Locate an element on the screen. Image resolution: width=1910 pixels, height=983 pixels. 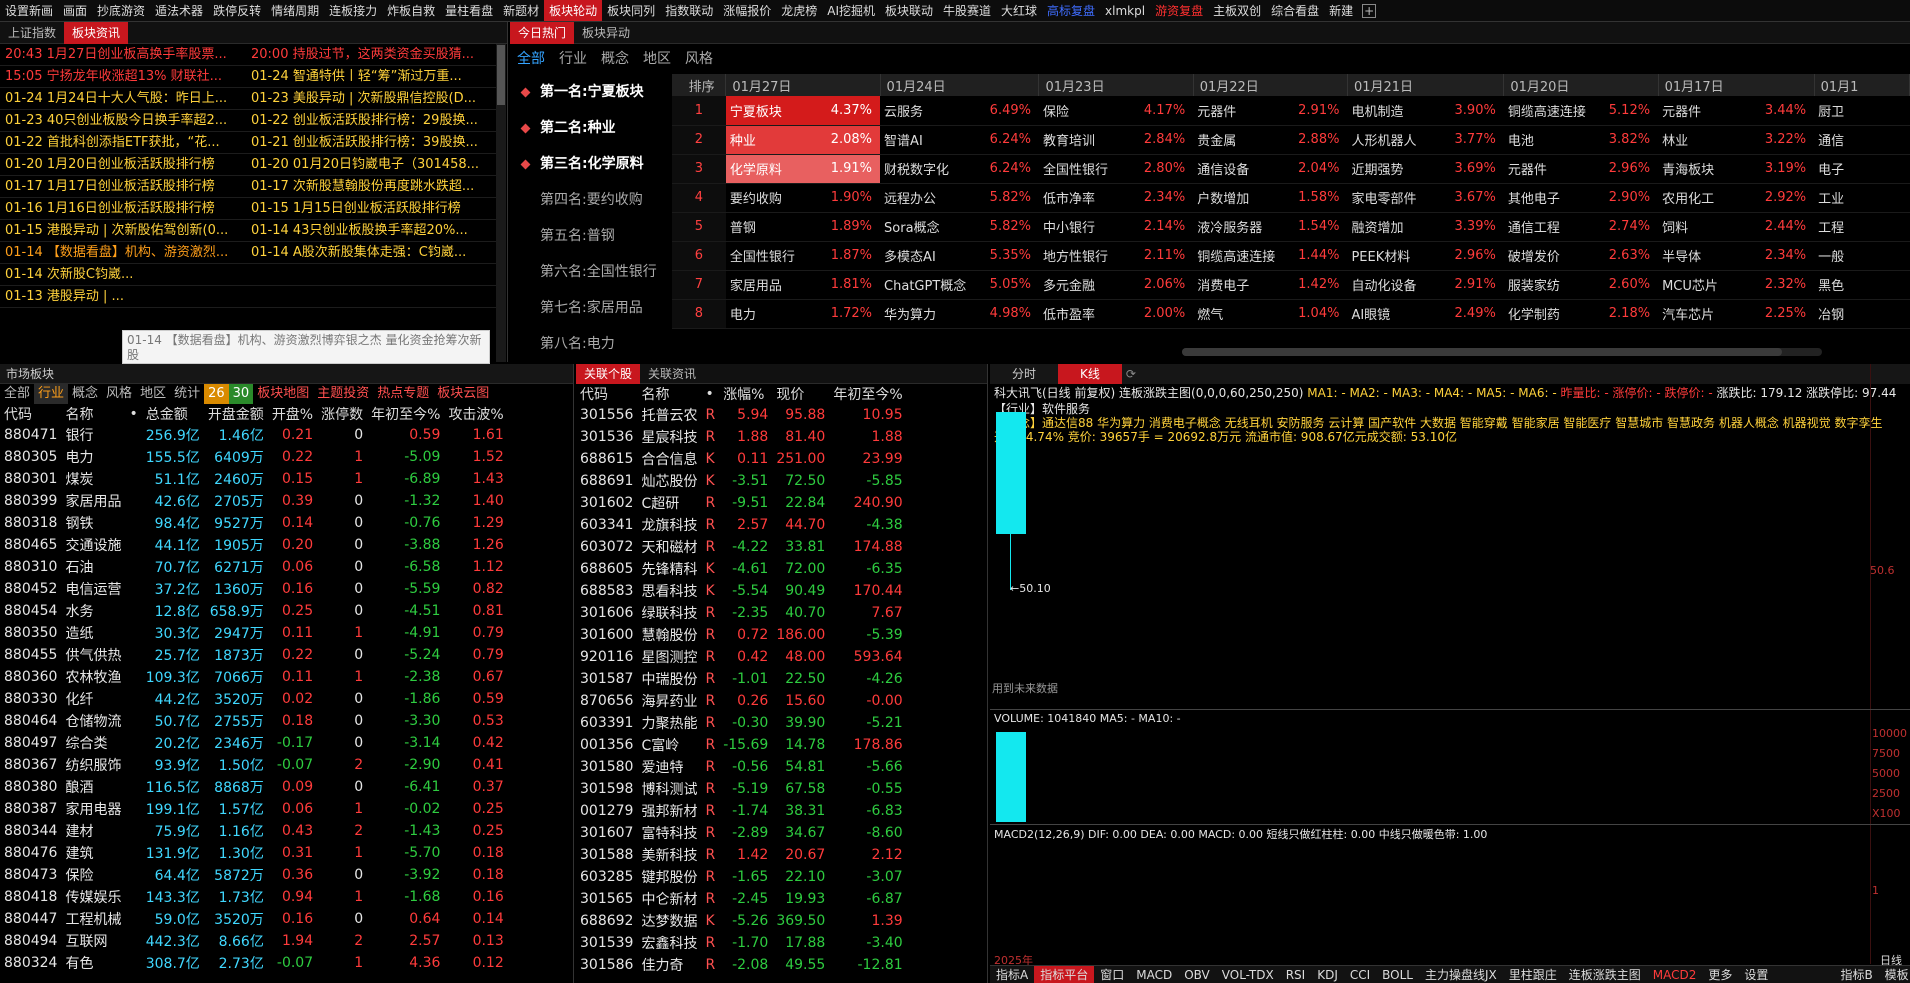
nav-item-19: 高标复盘 is located at coordinates (1071, 10).